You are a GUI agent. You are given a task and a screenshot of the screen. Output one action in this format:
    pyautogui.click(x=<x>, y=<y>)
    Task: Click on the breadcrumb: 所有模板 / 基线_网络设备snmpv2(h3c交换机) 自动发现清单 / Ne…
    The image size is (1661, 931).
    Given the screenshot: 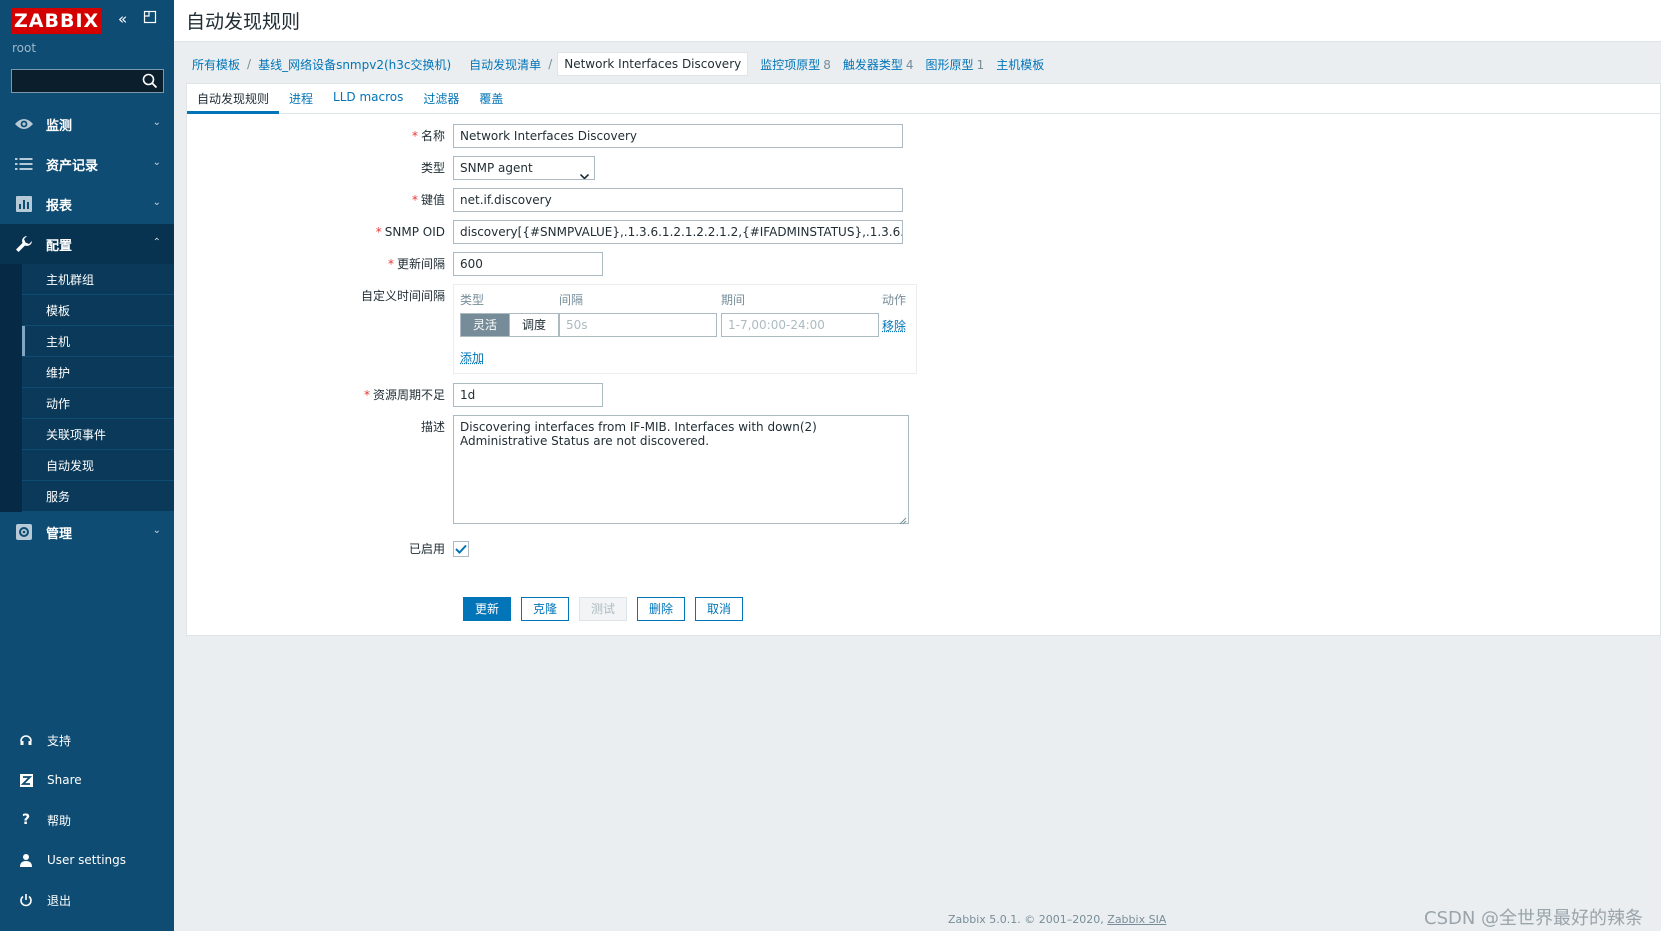 What is the action you would take?
    pyautogui.click(x=618, y=64)
    